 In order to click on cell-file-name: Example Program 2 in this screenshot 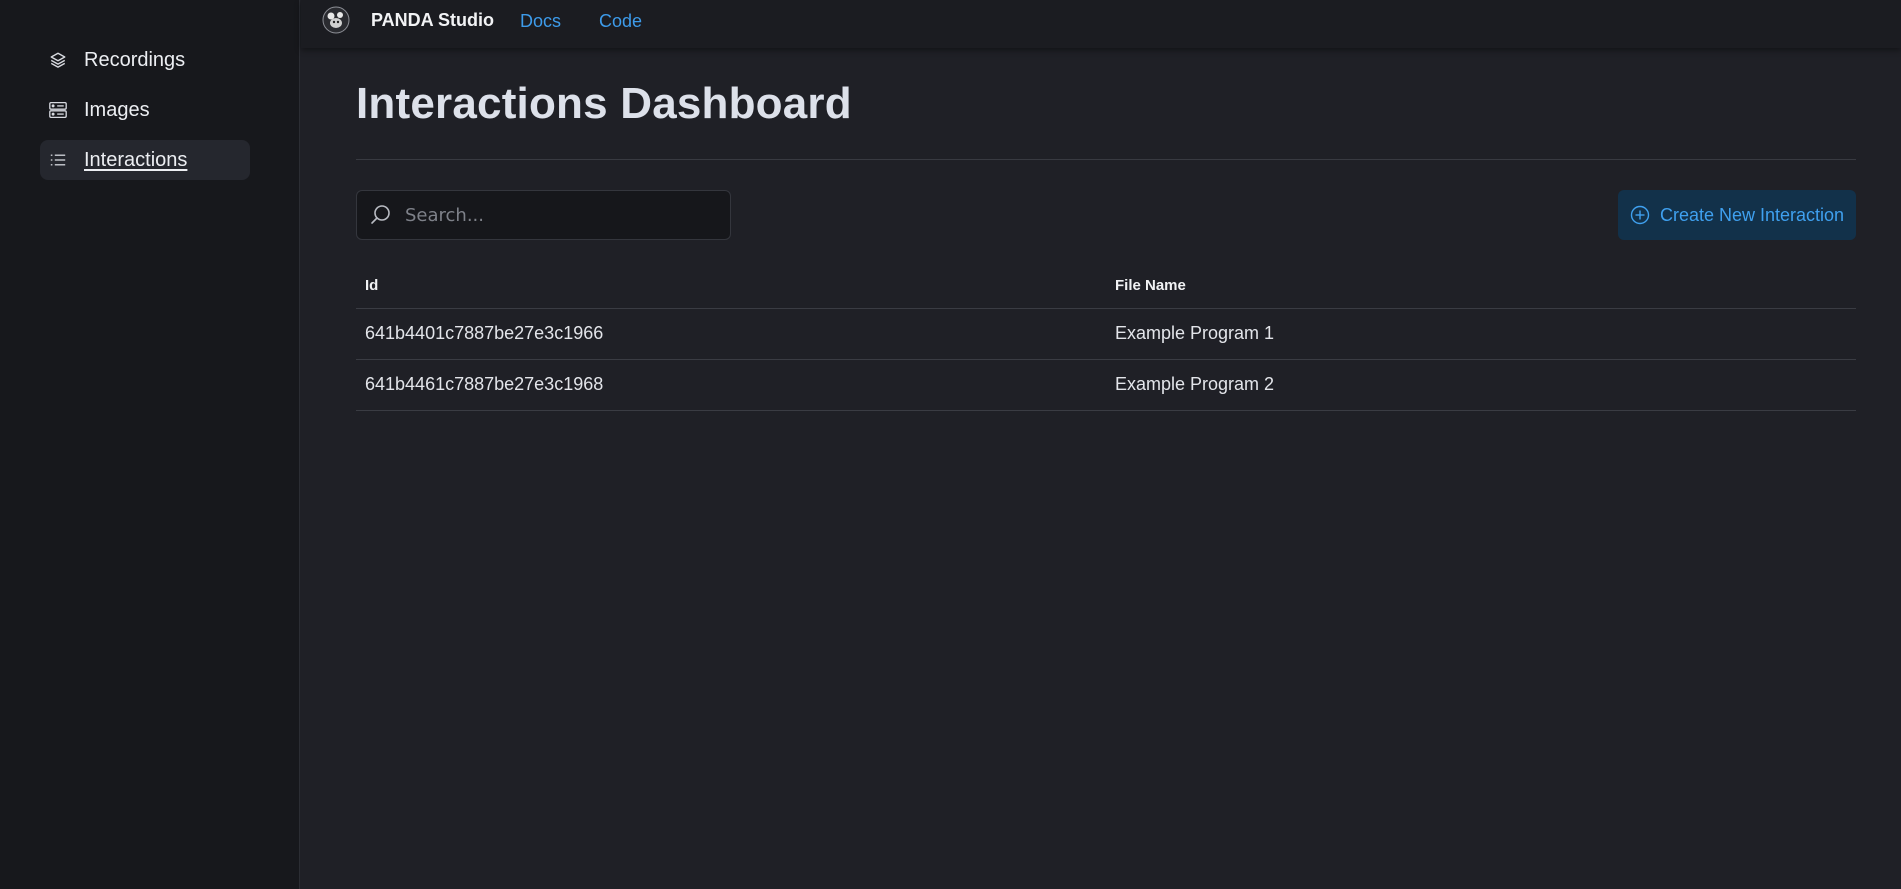, I will do `click(1481, 385)`.